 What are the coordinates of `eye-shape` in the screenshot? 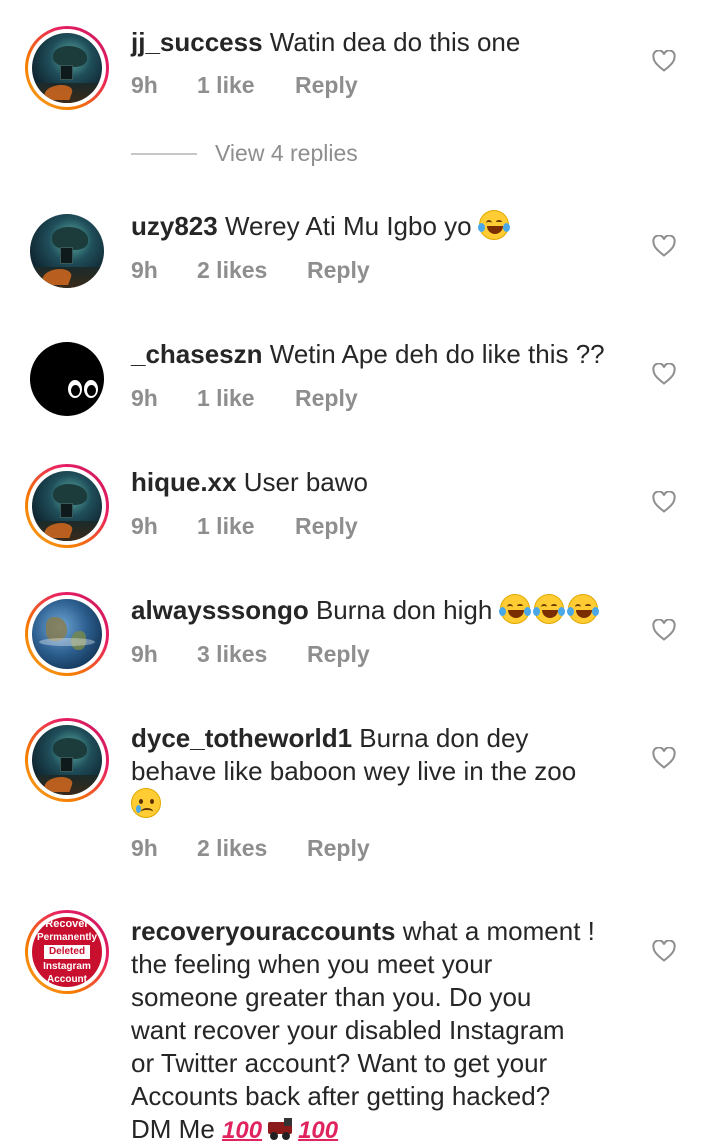 It's located at (91, 389).